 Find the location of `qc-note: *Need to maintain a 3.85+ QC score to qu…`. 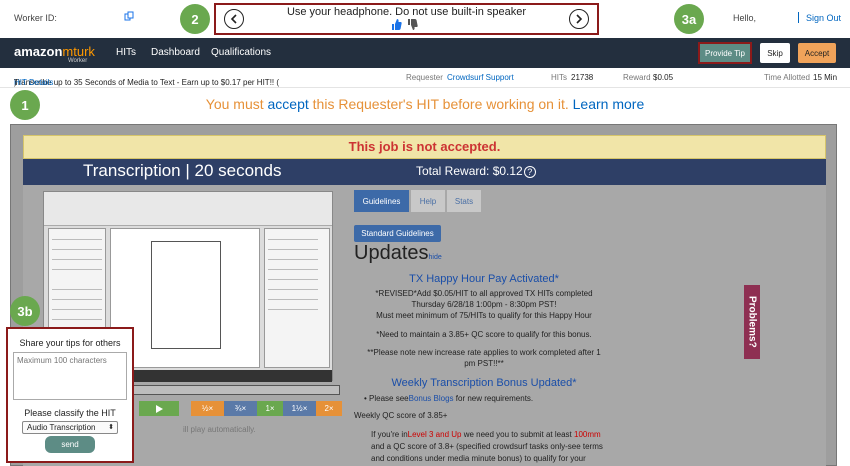

qc-note: *Need to maintain a 3.85+ QC score to qu… is located at coordinates (484, 334).